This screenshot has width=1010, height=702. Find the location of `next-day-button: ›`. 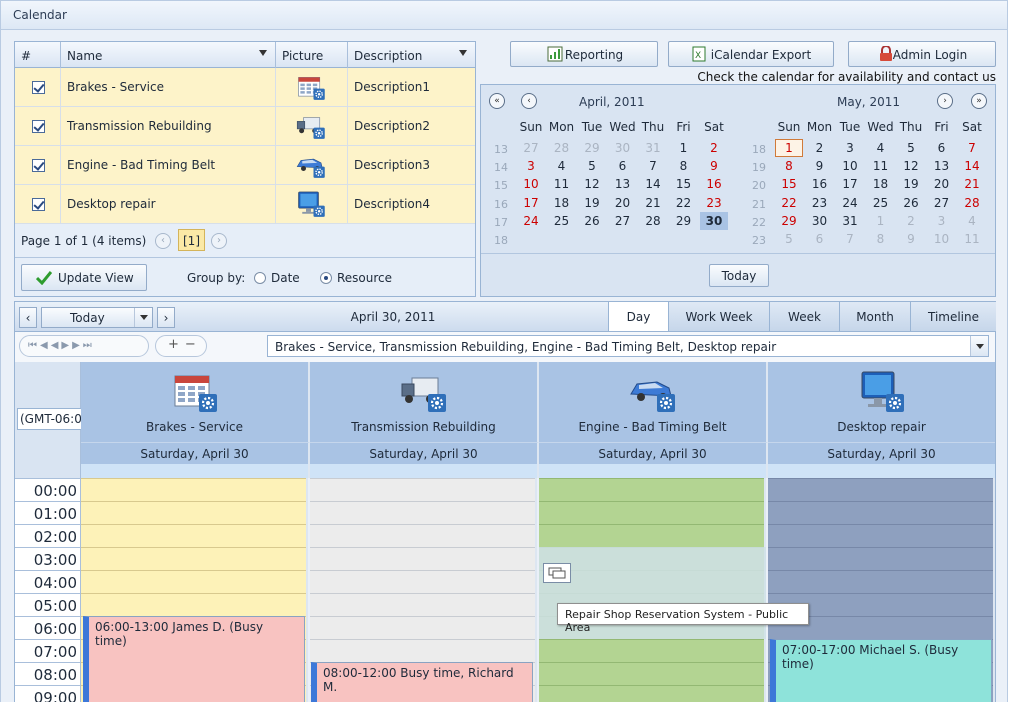

next-day-button: › is located at coordinates (166, 317).